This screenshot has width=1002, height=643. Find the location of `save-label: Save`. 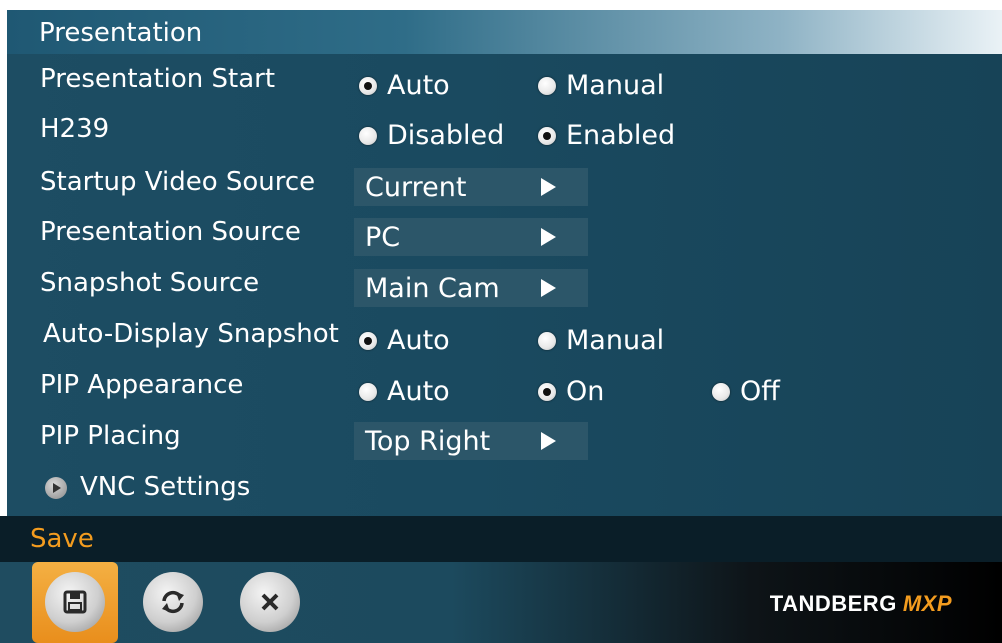

save-label: Save is located at coordinates (62, 539).